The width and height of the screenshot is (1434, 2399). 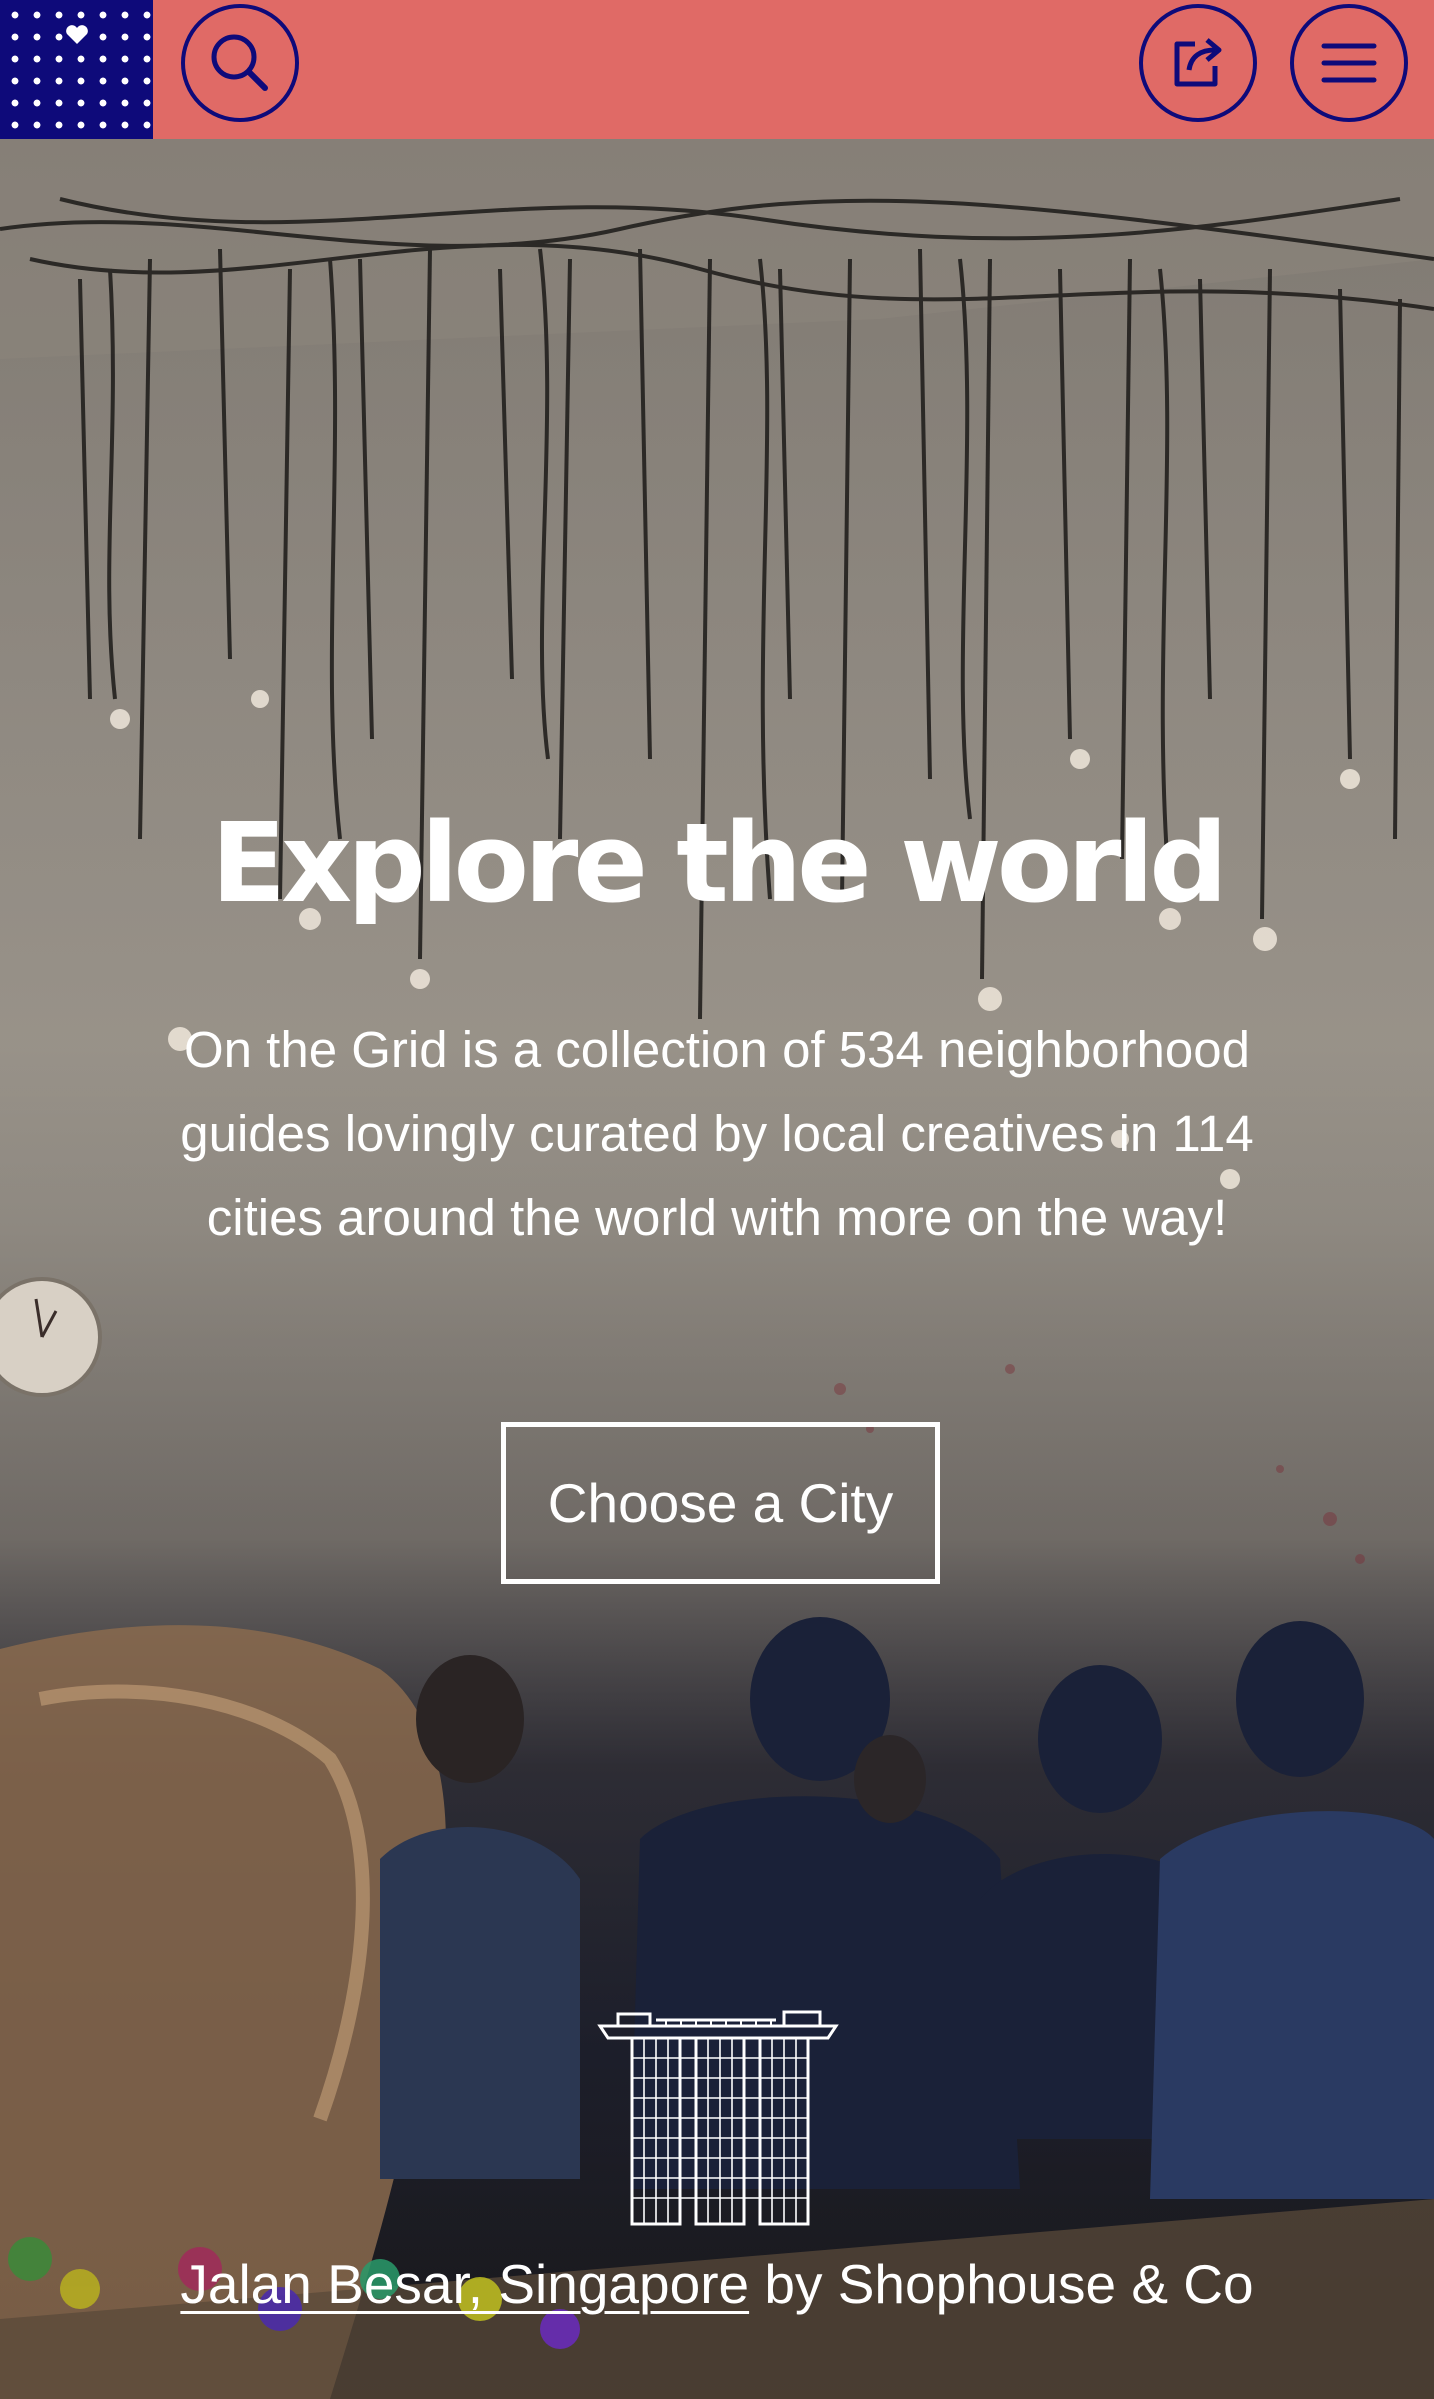 I want to click on marina-bay-sands-icon, so click(x=718, y=2118).